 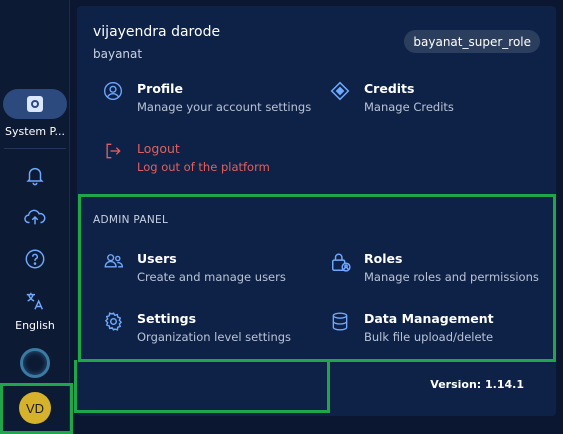 I want to click on version-label: Version: 1.14.1, so click(x=477, y=384).